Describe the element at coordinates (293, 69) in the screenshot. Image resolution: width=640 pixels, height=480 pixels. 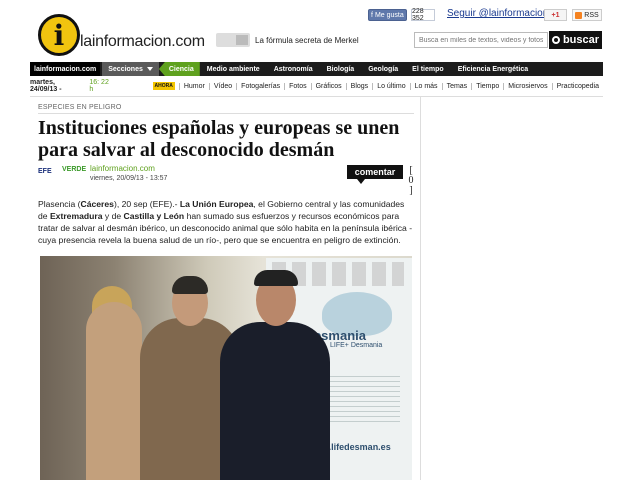
I see `nav-item: Astronomía` at that location.